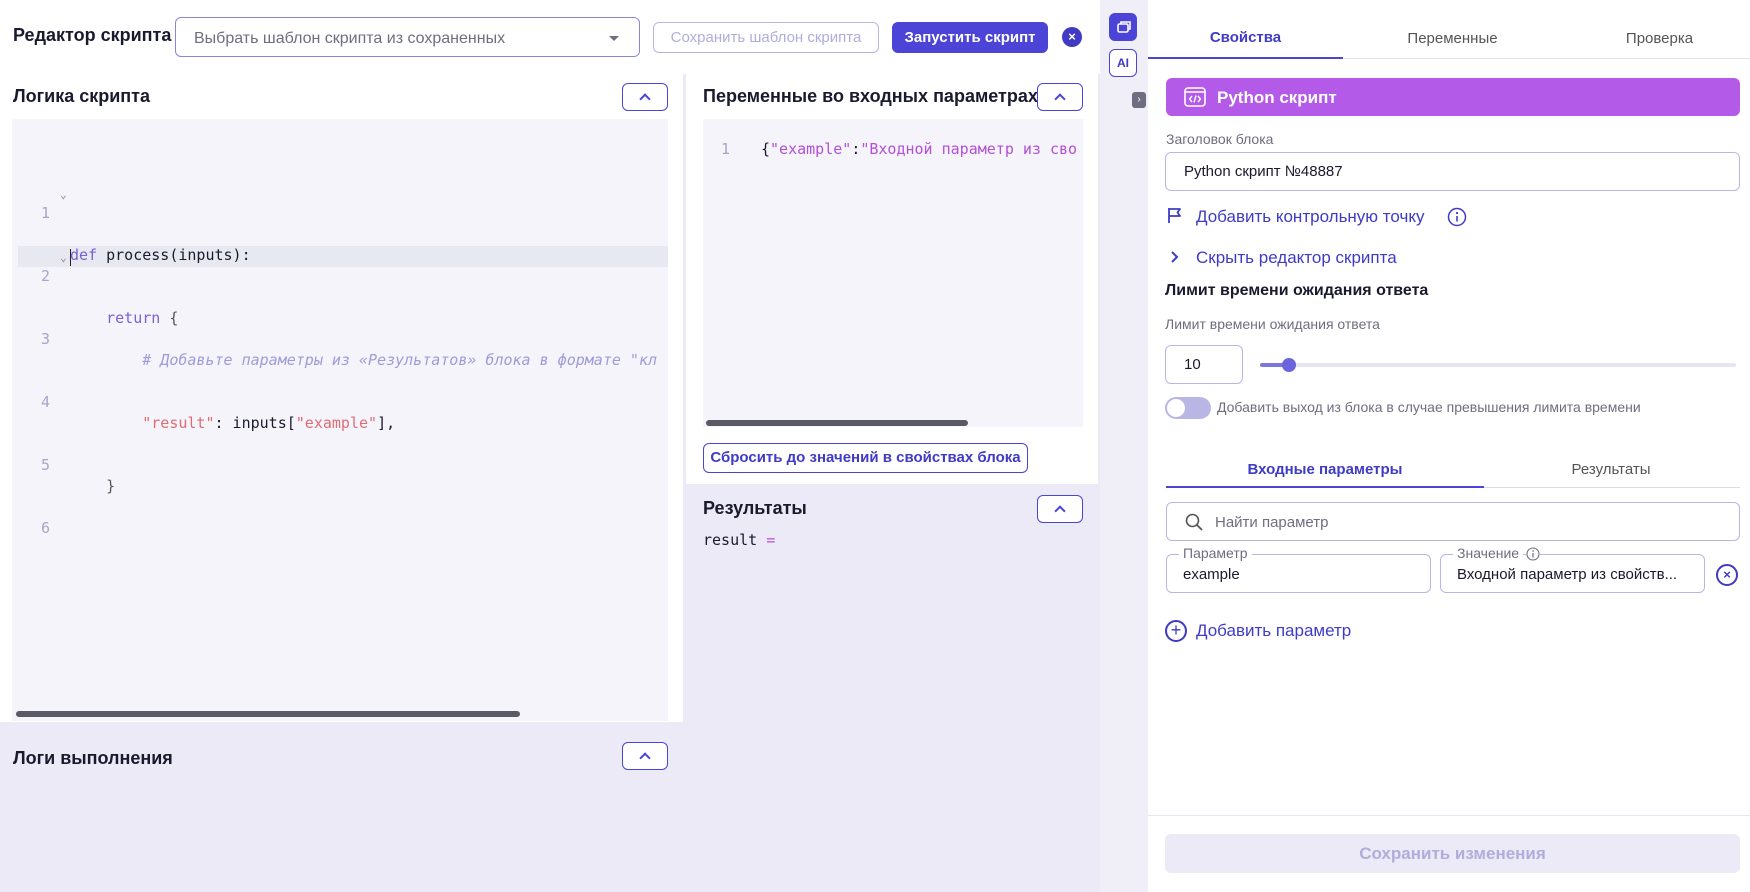 Image resolution: width=1750 pixels, height=892 pixels. Describe the element at coordinates (1273, 631) in the screenshot. I see `add-param-link: Добавить параметр` at that location.